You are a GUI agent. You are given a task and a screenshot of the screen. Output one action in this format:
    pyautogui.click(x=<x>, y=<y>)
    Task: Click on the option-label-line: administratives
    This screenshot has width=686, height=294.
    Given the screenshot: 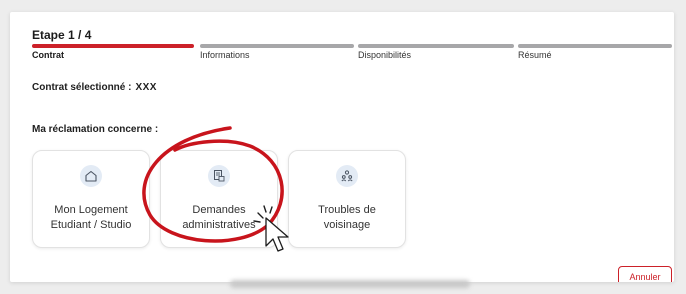 What is the action you would take?
    pyautogui.click(x=219, y=225)
    